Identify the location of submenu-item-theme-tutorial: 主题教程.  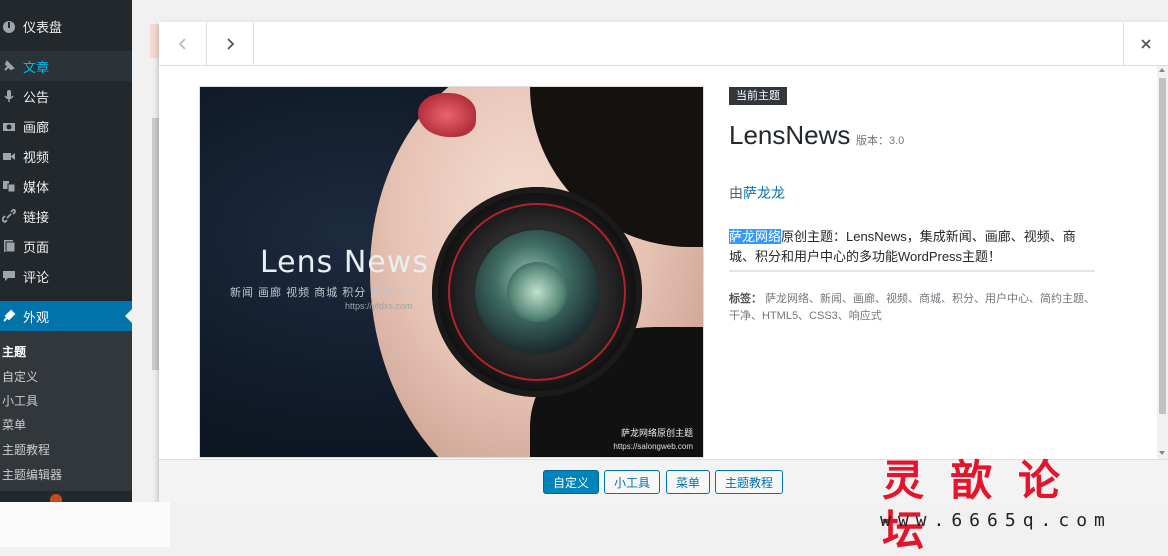
(26, 449).